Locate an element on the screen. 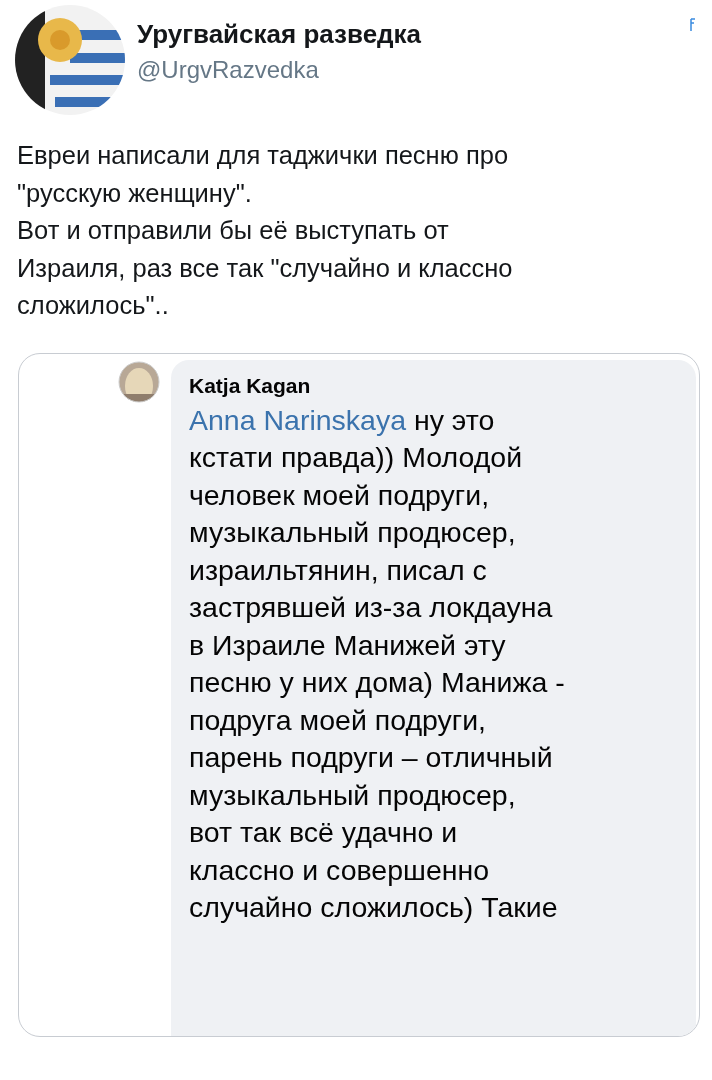  mention-link: Anna Narinskaya is located at coordinates (298, 419).